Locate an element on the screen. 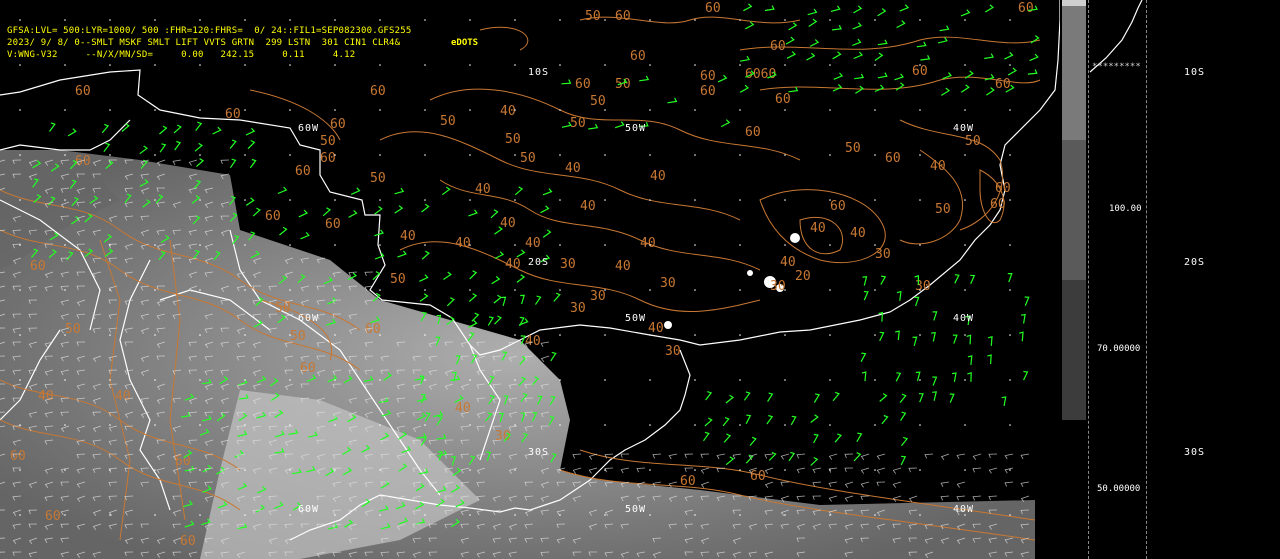 This screenshot has height=559, width=1280. scale-label-70: 70.00000 is located at coordinates (1119, 349).